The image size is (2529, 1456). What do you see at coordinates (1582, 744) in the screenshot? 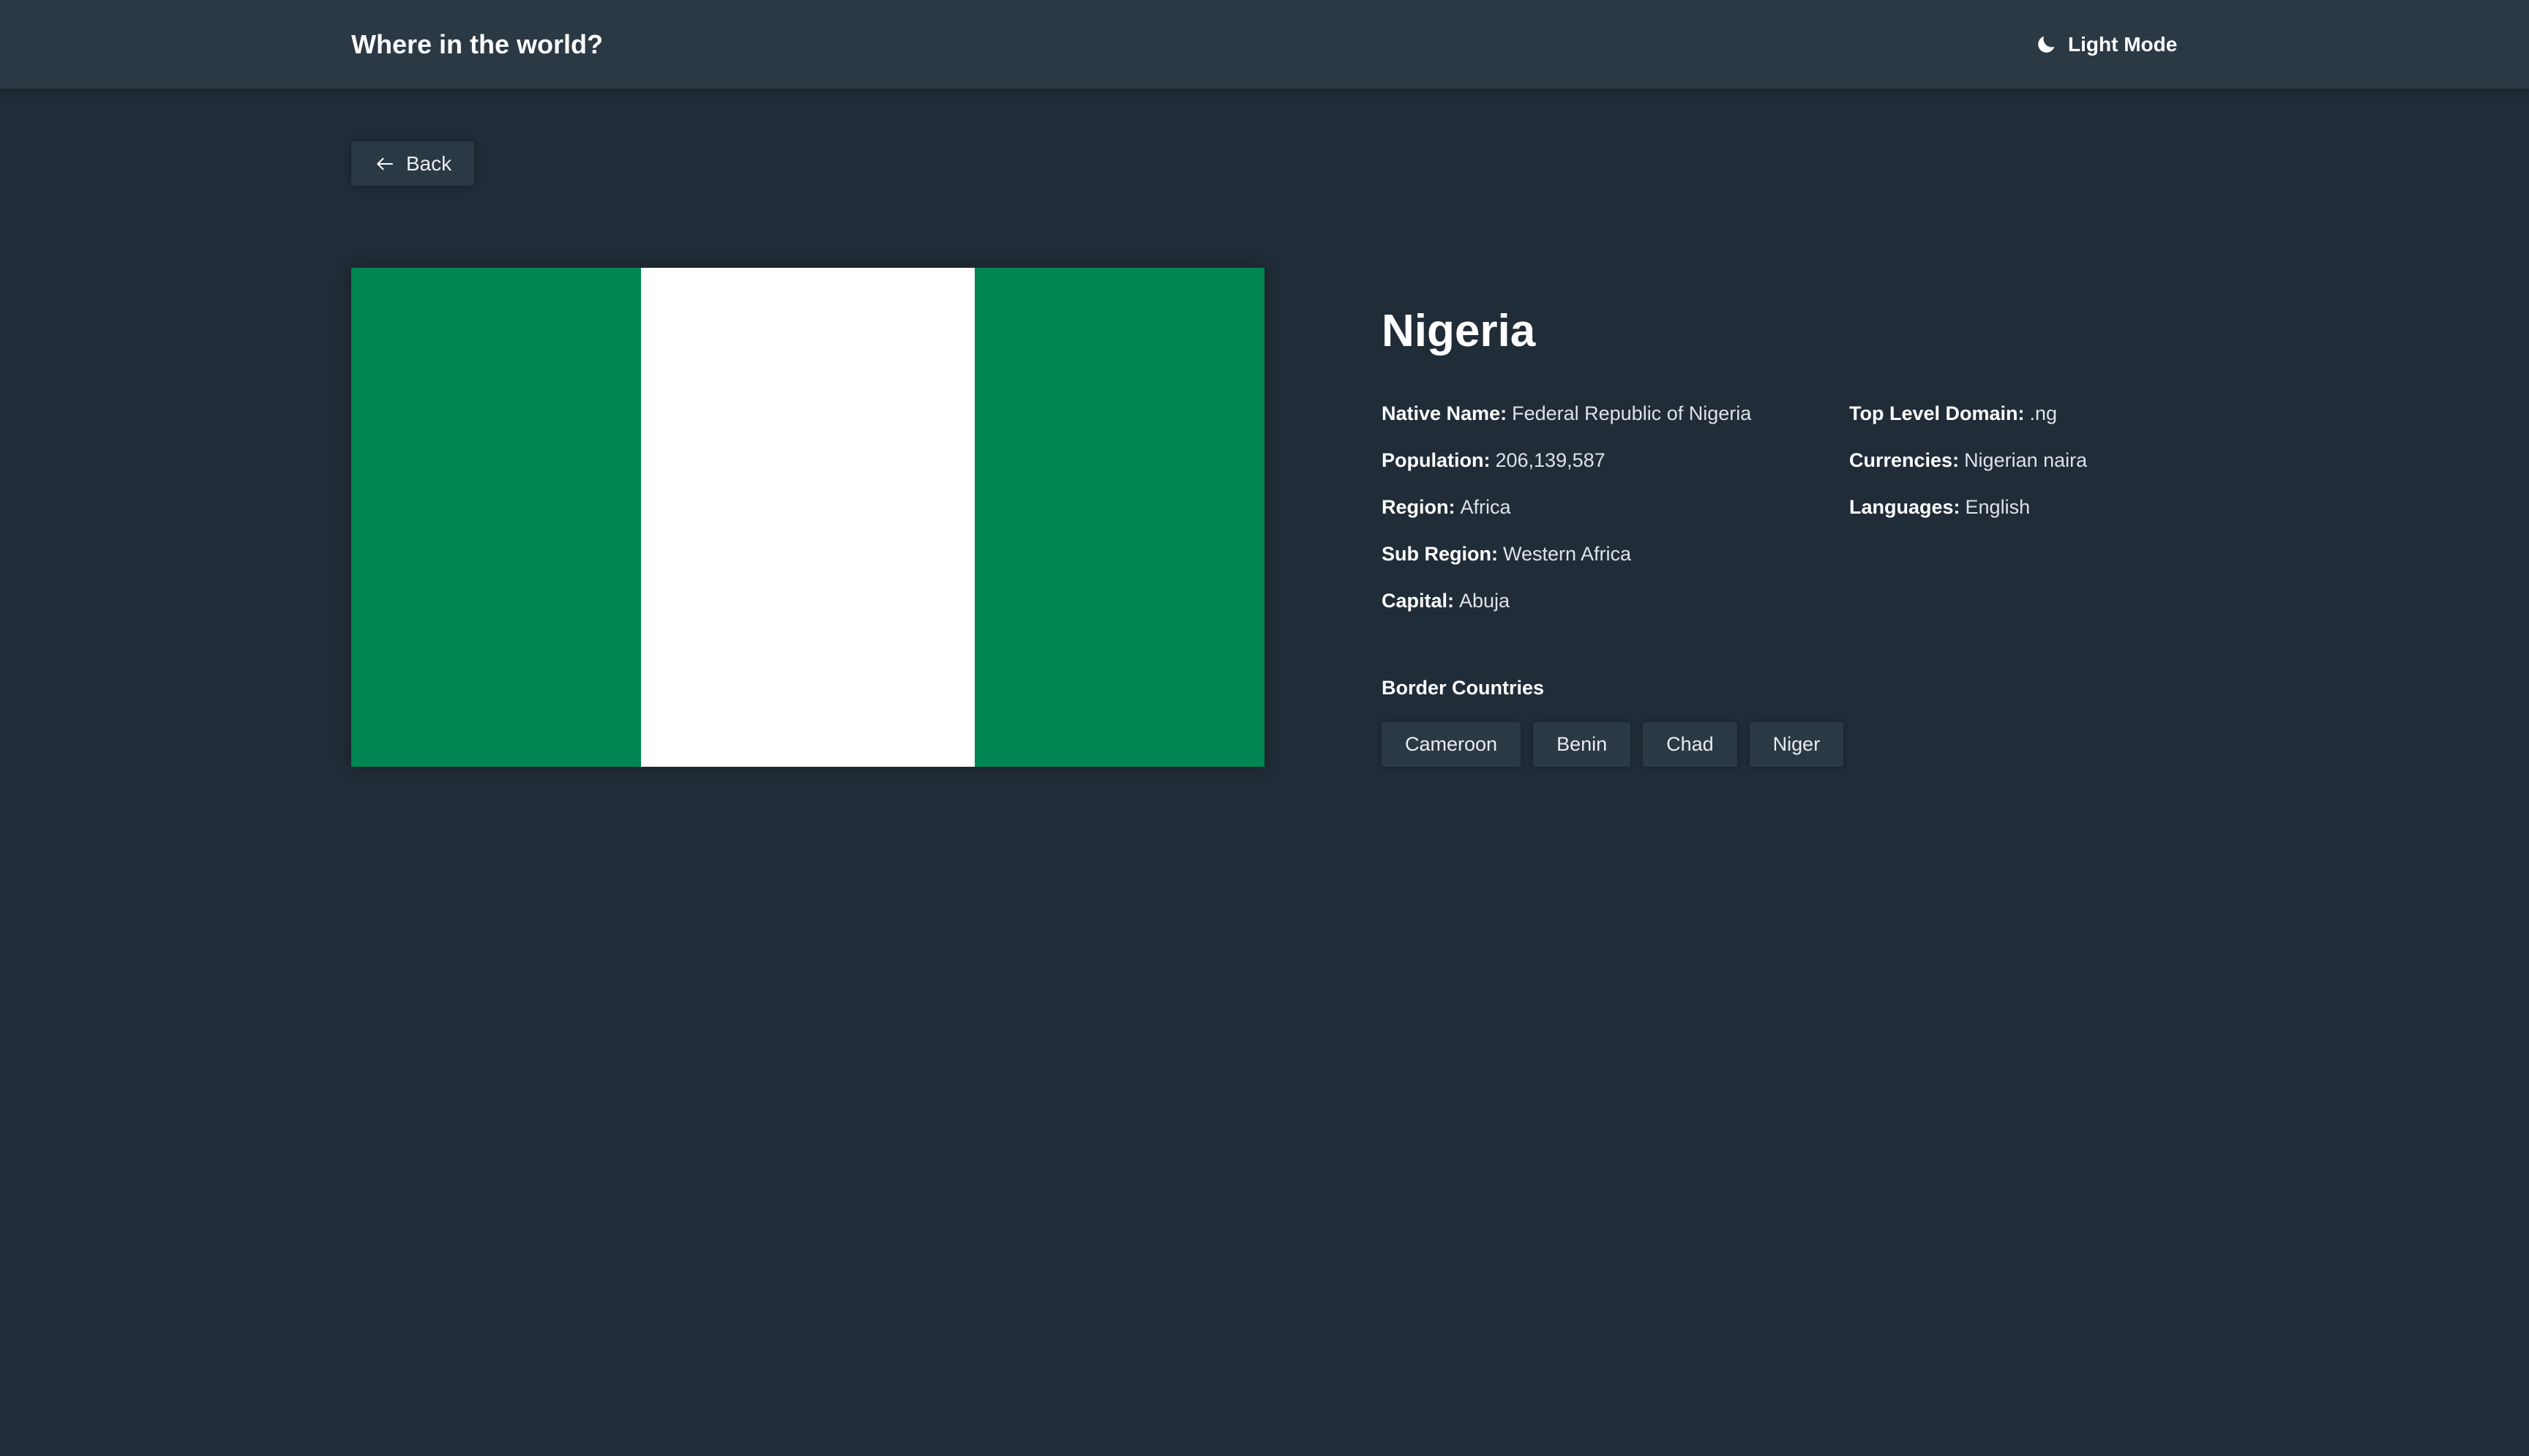
I see `border-country-button: Benin` at bounding box center [1582, 744].